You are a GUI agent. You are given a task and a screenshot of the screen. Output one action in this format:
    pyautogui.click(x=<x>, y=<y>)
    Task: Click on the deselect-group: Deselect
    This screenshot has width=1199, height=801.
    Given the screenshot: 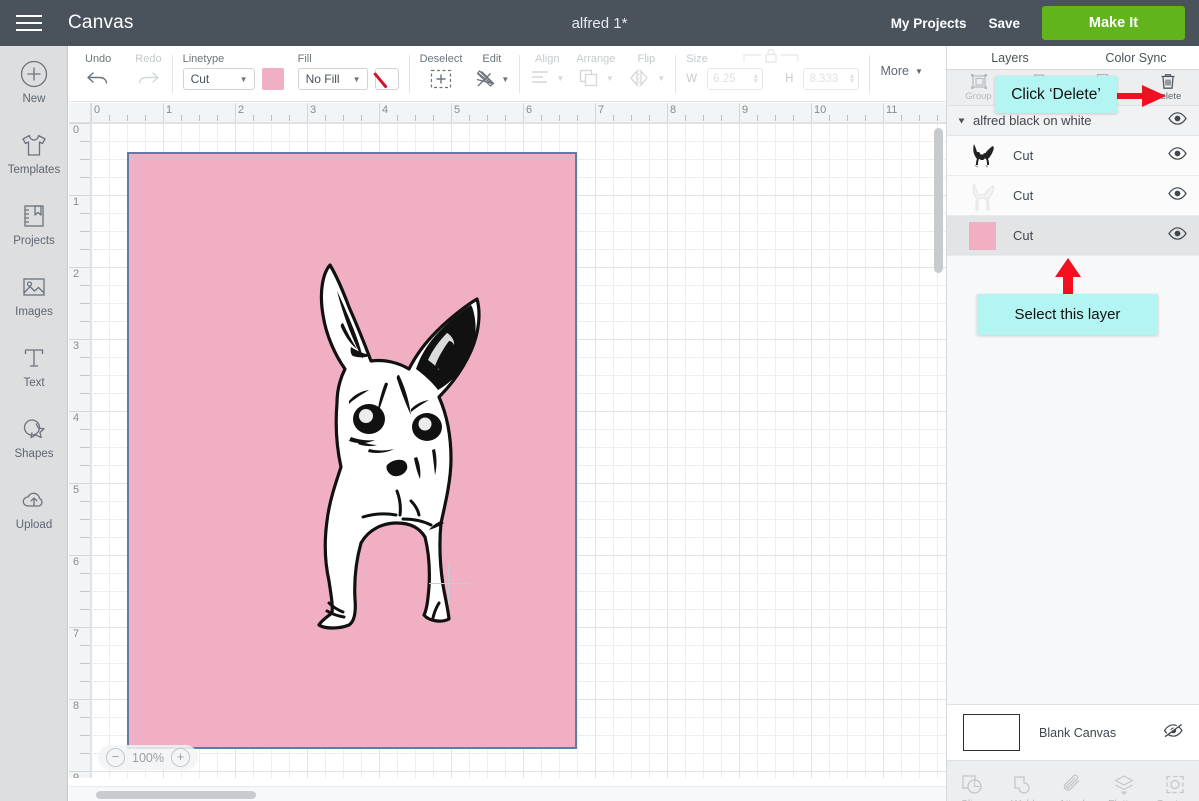 What is the action you would take?
    pyautogui.click(x=441, y=74)
    